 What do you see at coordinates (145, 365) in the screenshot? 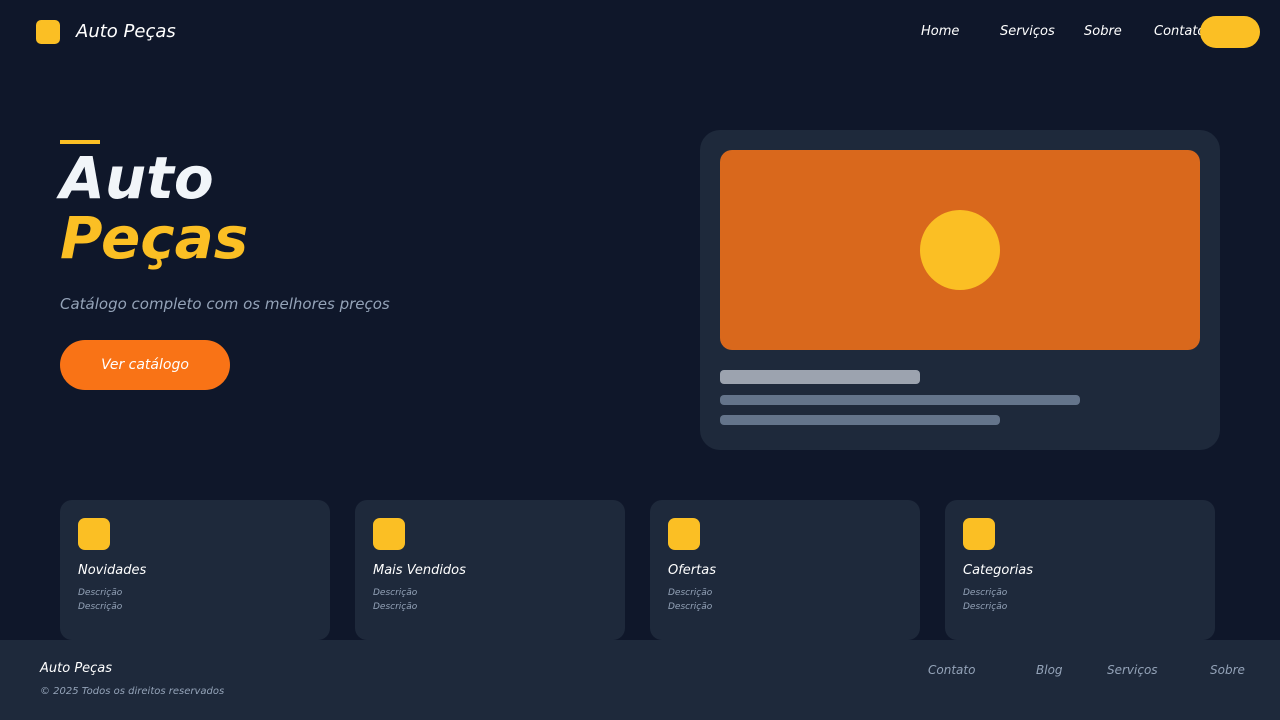
I see `view-catalog-button: Ver catálogo` at bounding box center [145, 365].